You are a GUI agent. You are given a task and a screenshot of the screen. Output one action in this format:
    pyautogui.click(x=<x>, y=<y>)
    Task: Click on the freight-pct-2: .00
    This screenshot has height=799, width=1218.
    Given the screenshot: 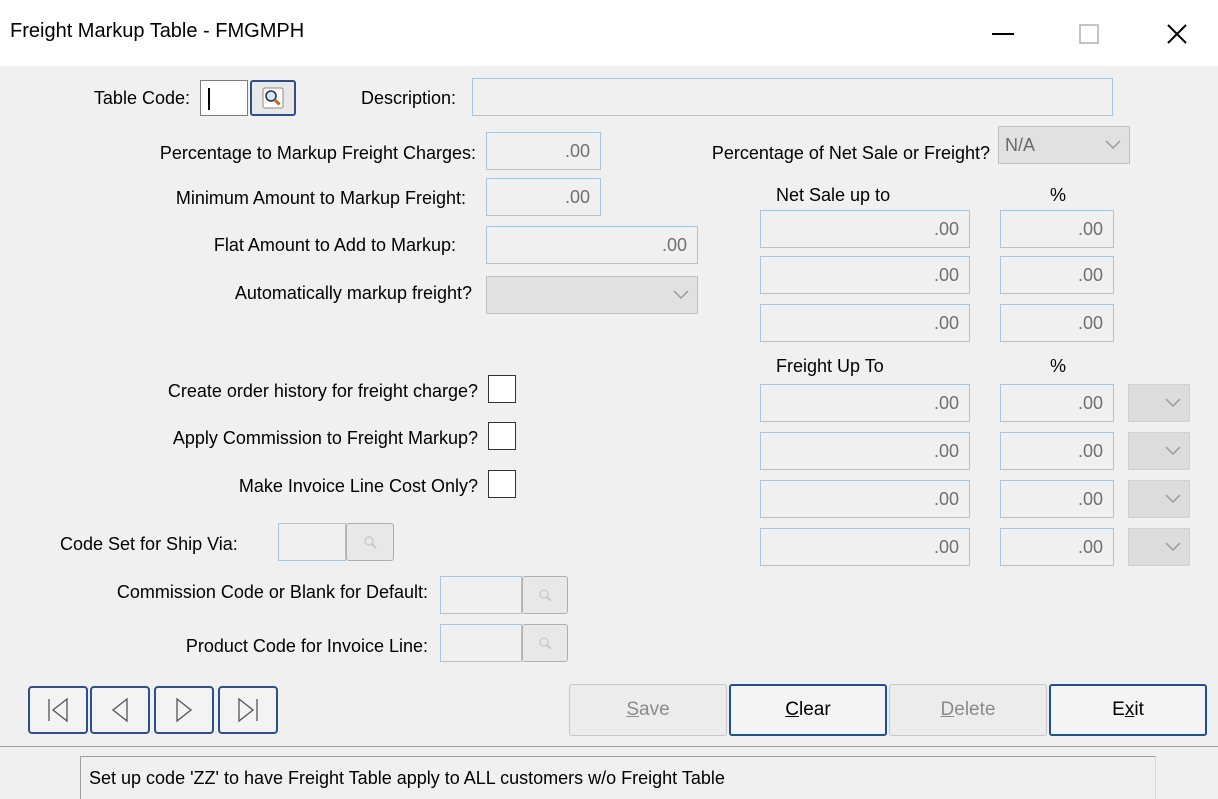 What is the action you would take?
    pyautogui.click(x=1057, y=451)
    